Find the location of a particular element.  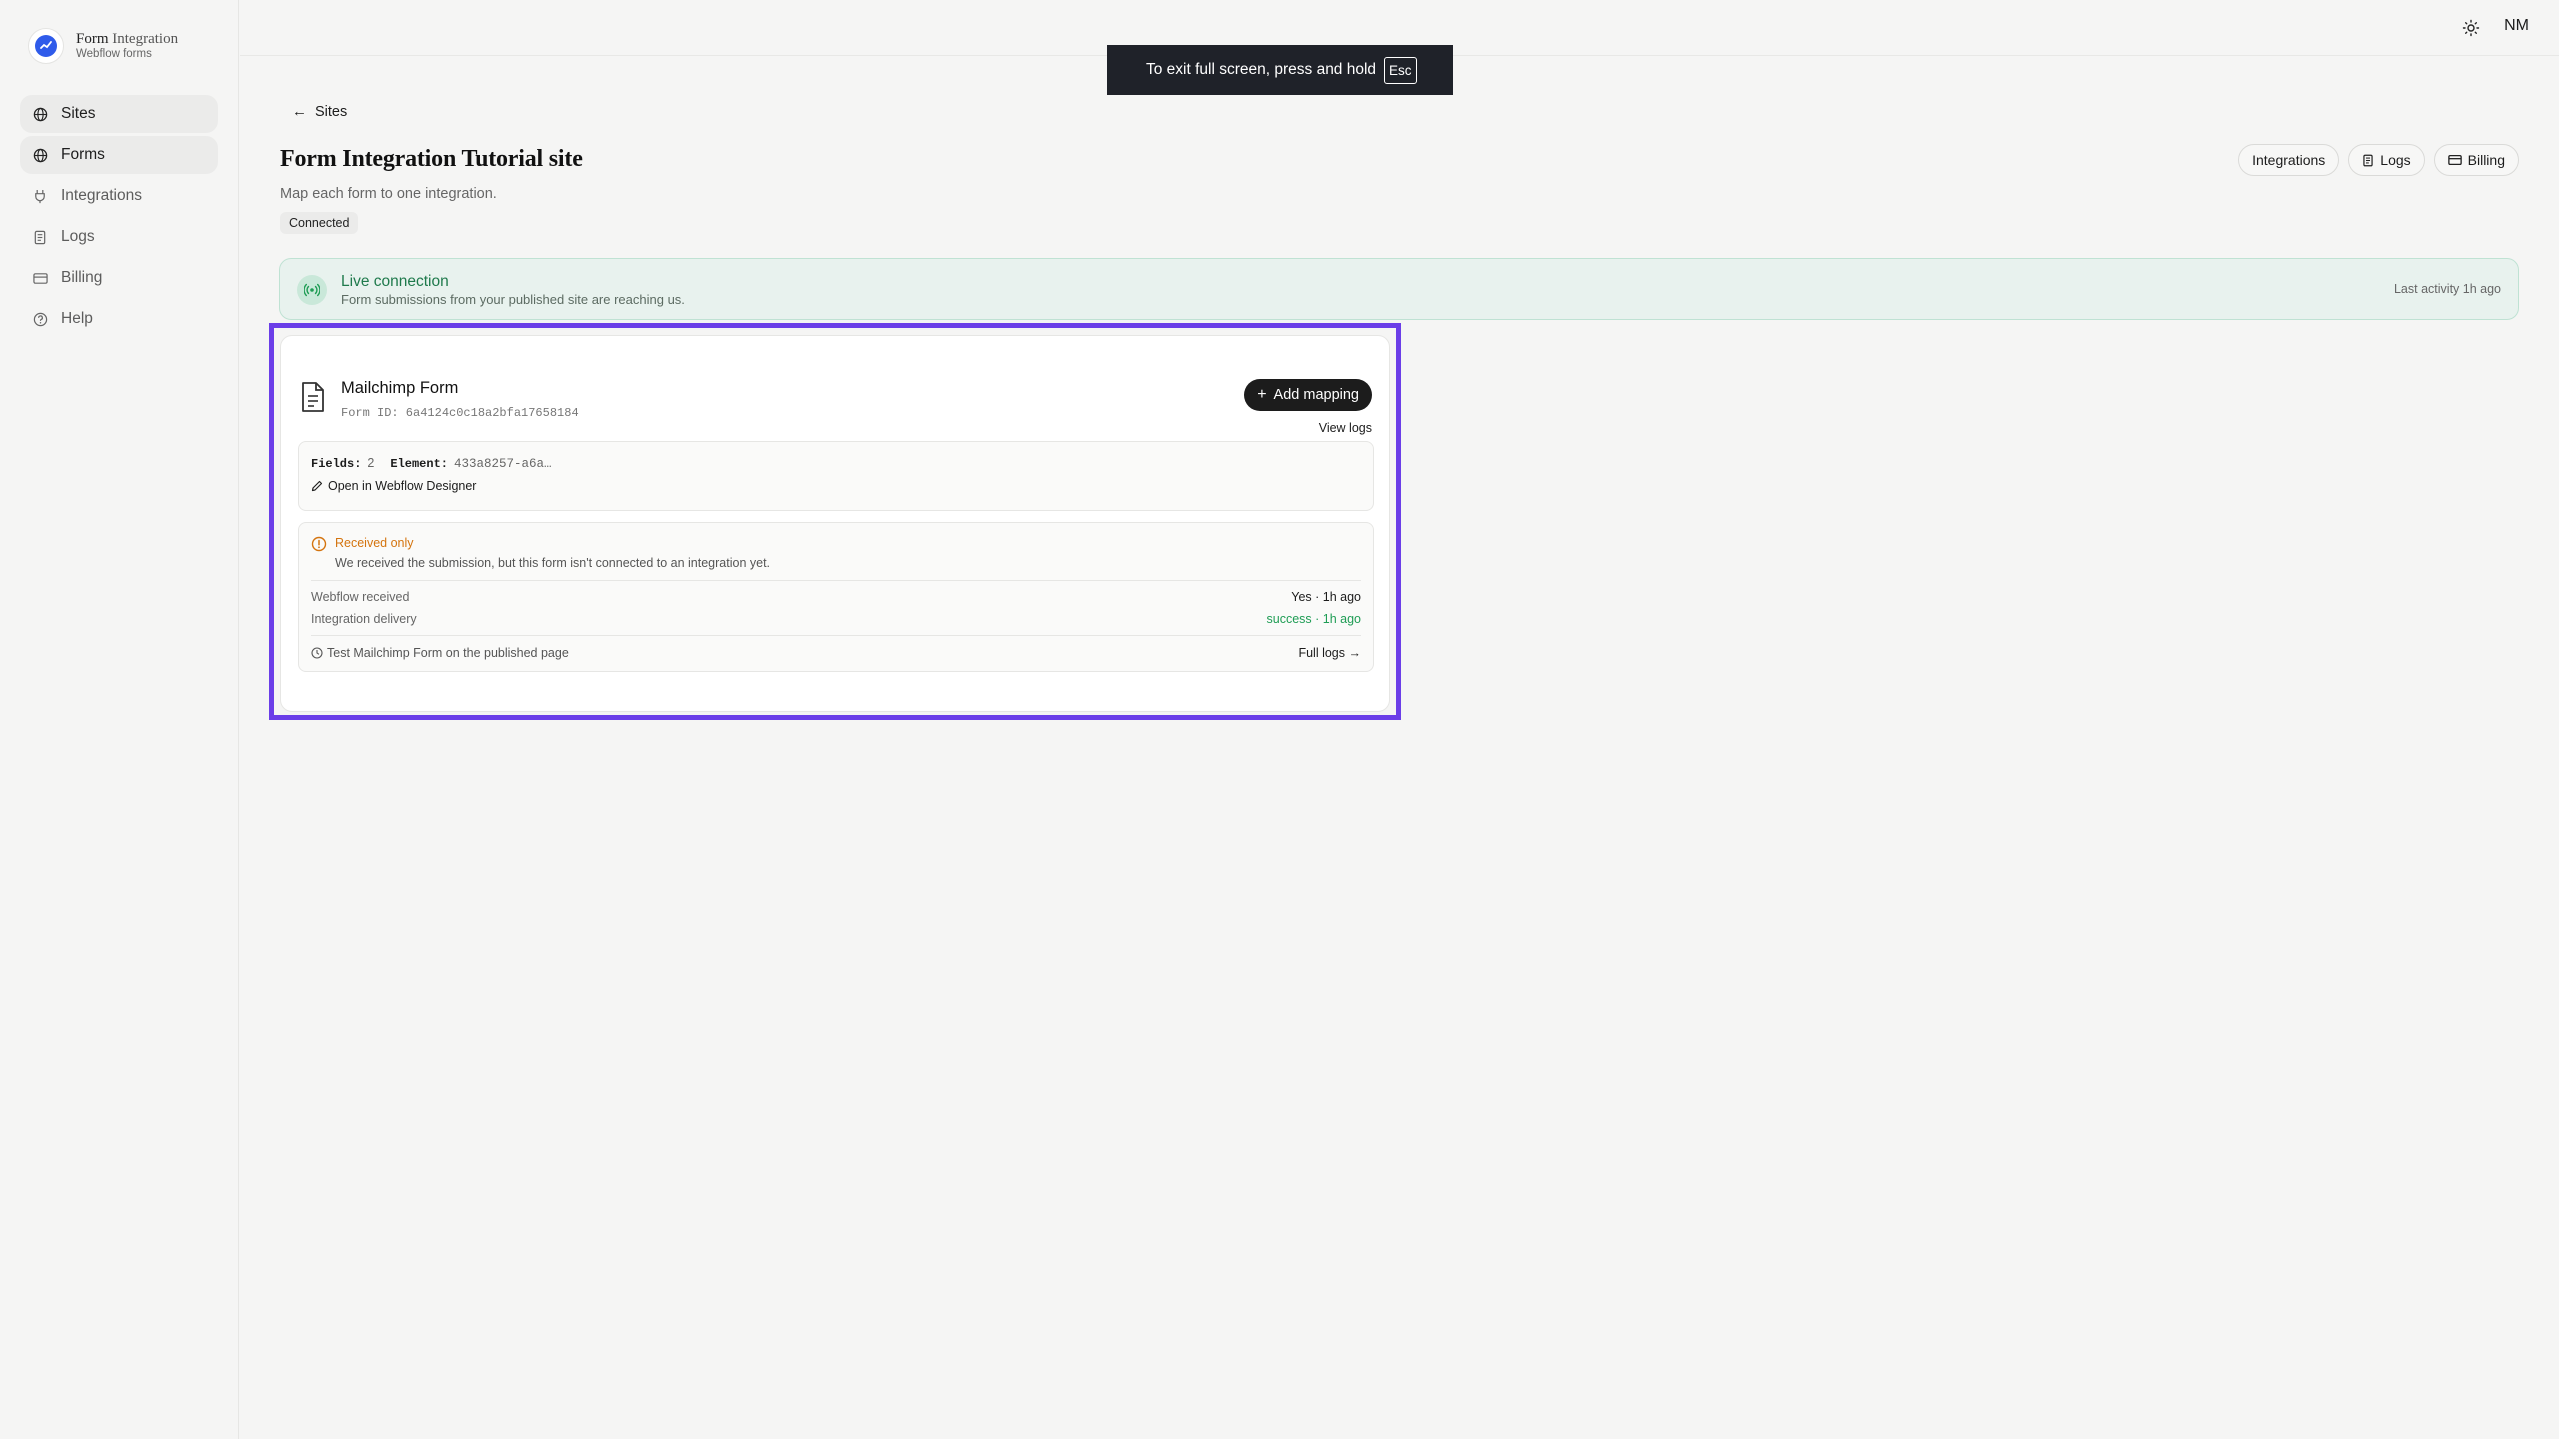

live-connection-title: Live connection is located at coordinates (395, 281).